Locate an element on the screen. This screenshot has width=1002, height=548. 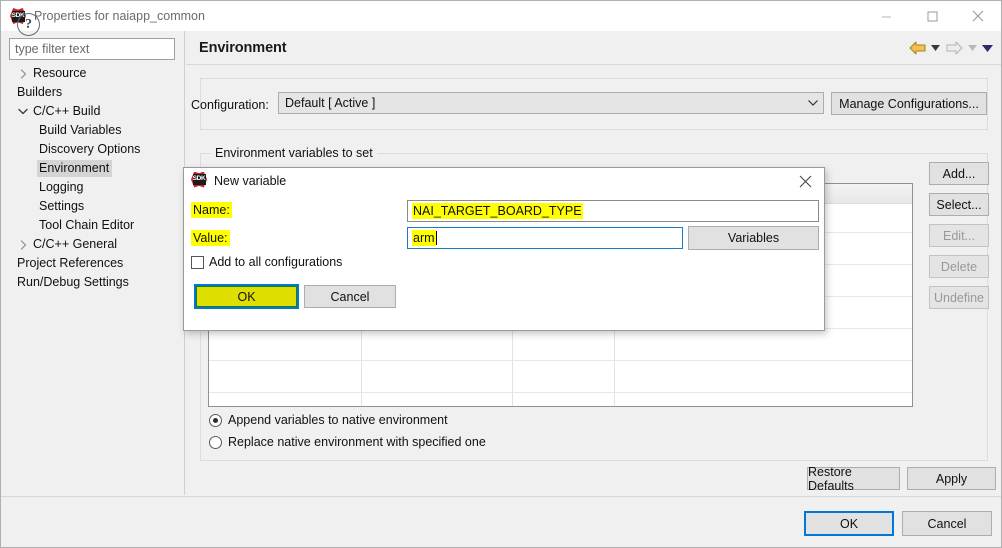
sidebar-item-run-debug-settings: Run/Debug Settings is located at coordinates (93, 282).